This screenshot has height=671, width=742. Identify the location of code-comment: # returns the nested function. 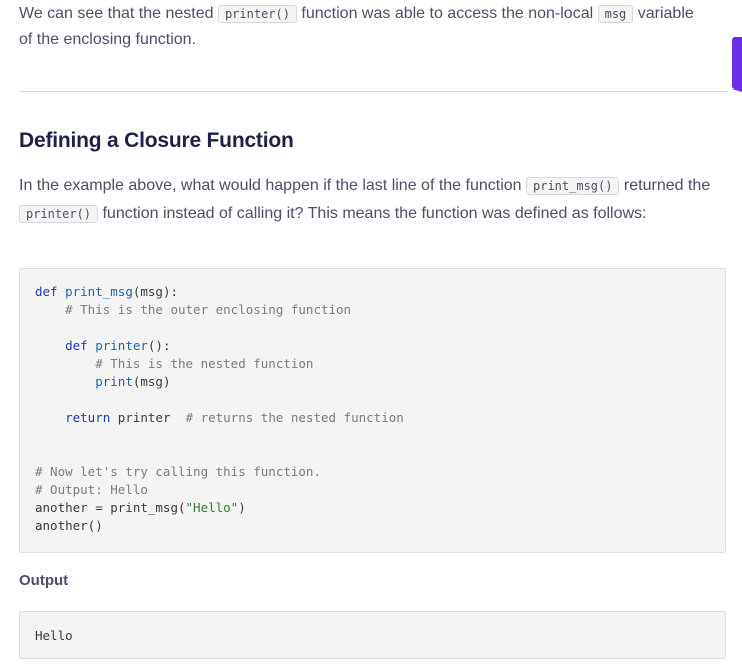
(294, 417).